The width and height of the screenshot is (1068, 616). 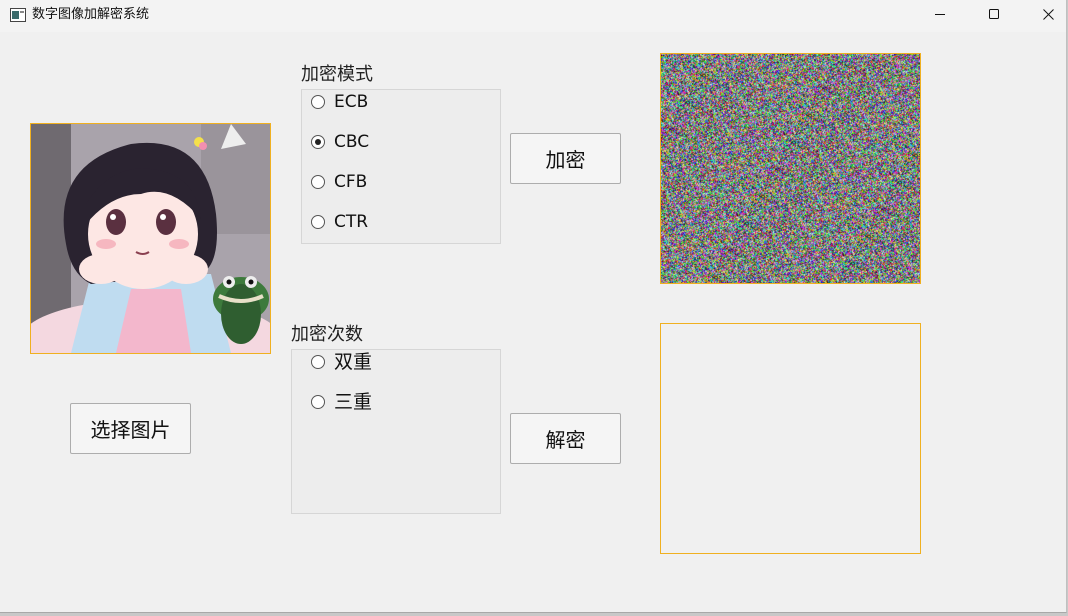 I want to click on radio-rounds-triple: 三重, so click(x=341, y=402).